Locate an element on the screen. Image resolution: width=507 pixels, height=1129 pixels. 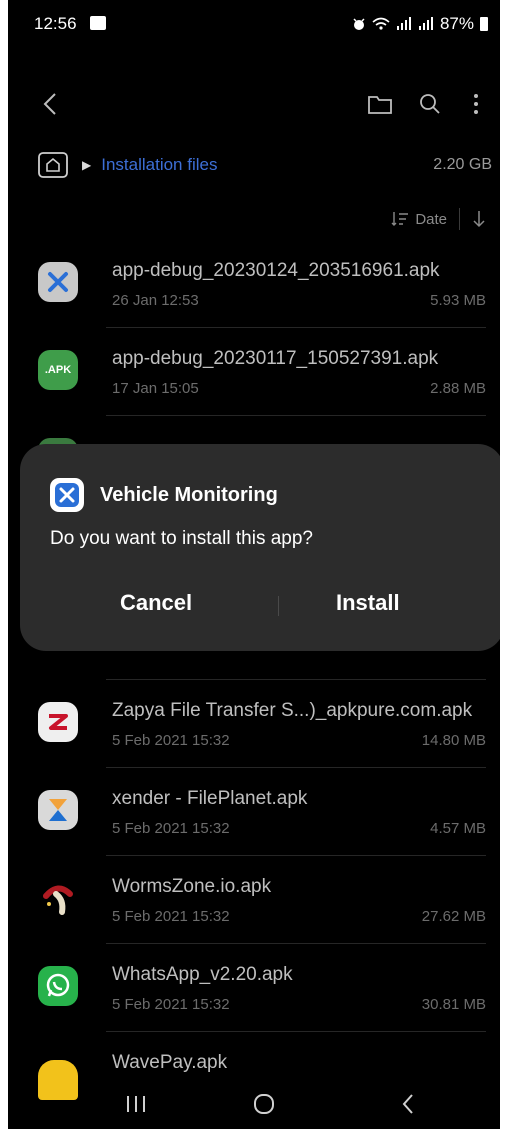
navigation-bar is located at coordinates (254, 1105).